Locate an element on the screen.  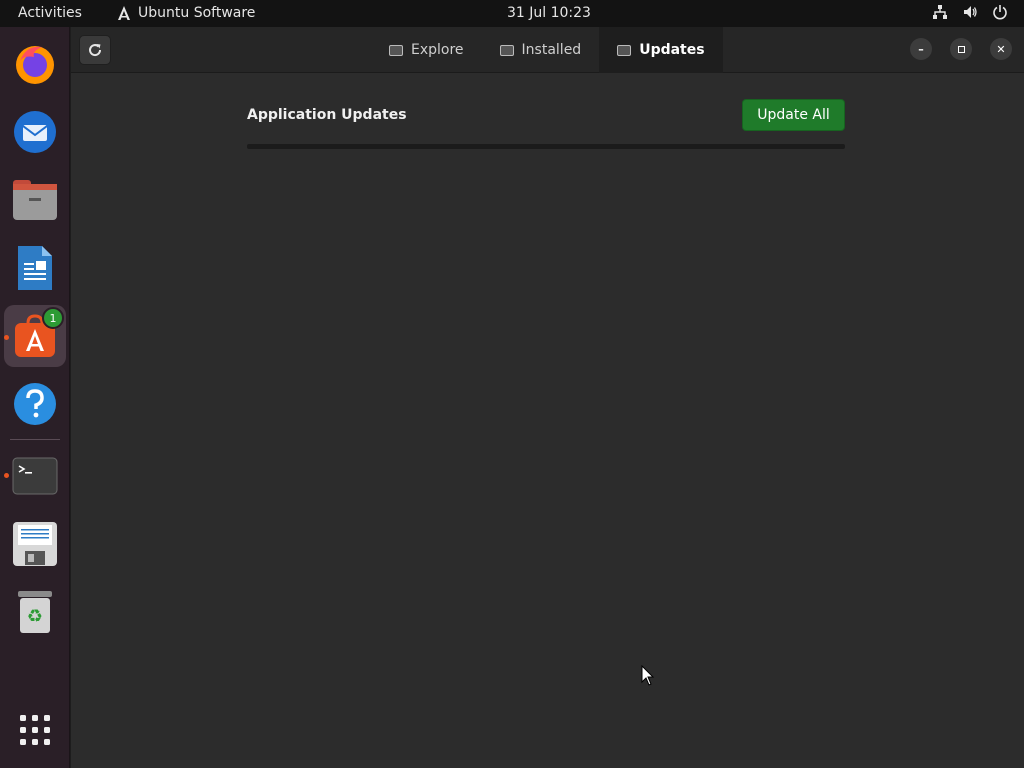
network-icon is located at coordinates (940, 12).